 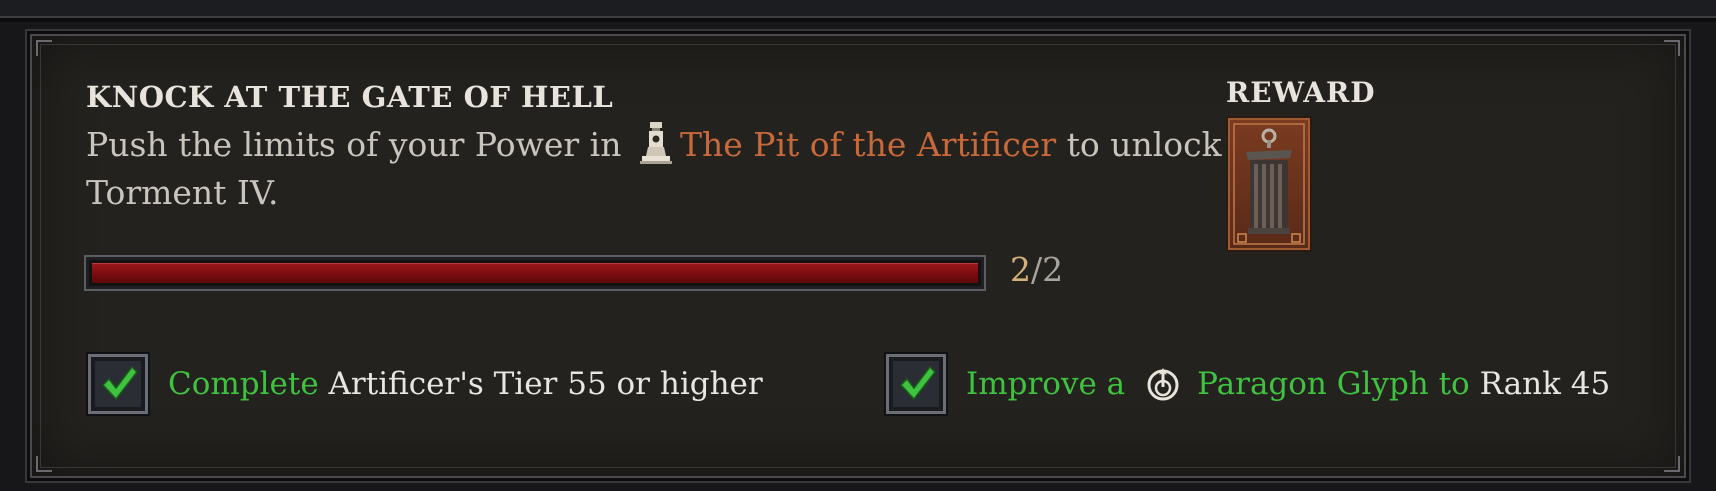 I want to click on objective-verb: Complete, so click(x=243, y=384).